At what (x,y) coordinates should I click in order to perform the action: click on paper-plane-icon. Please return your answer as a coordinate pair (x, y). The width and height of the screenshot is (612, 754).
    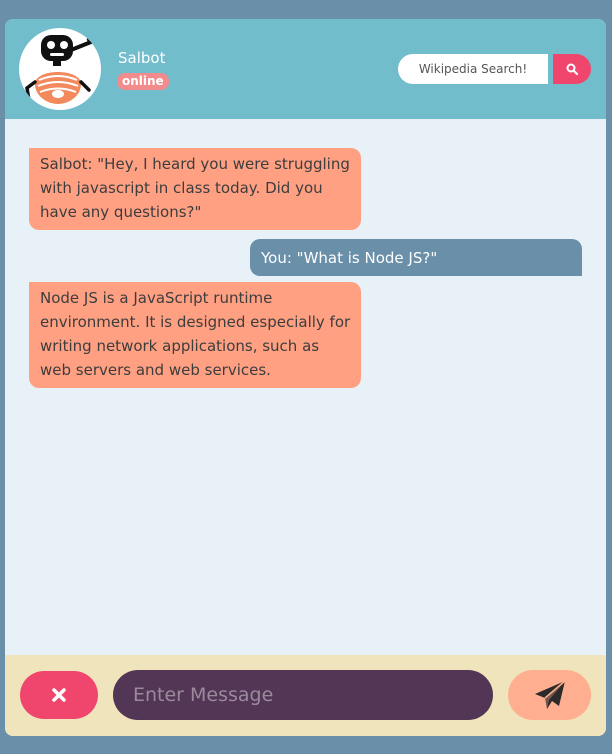
    Looking at the image, I should click on (549, 694).